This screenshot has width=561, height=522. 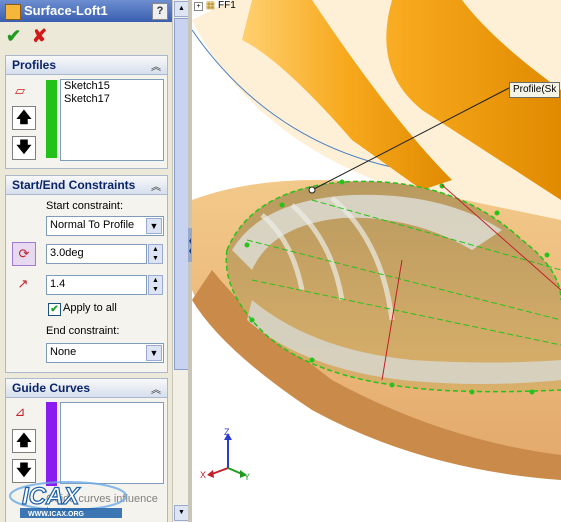 I want to click on draft-angle-icon: ⟳, so click(x=24, y=254).